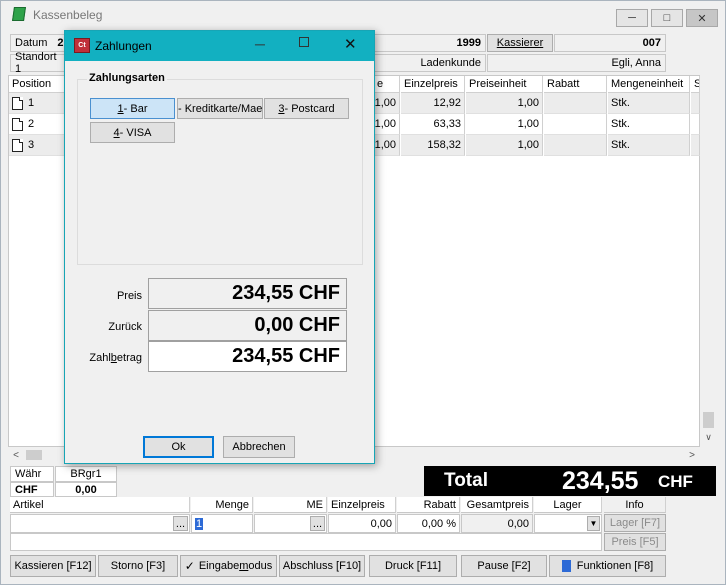 The image size is (726, 585). I want to click on zahlbetrag-input: 234,55 CHF, so click(247, 356).